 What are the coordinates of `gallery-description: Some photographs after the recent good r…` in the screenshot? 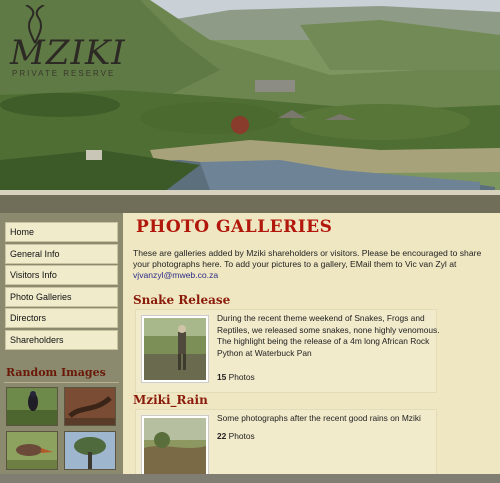 It's located at (319, 418).